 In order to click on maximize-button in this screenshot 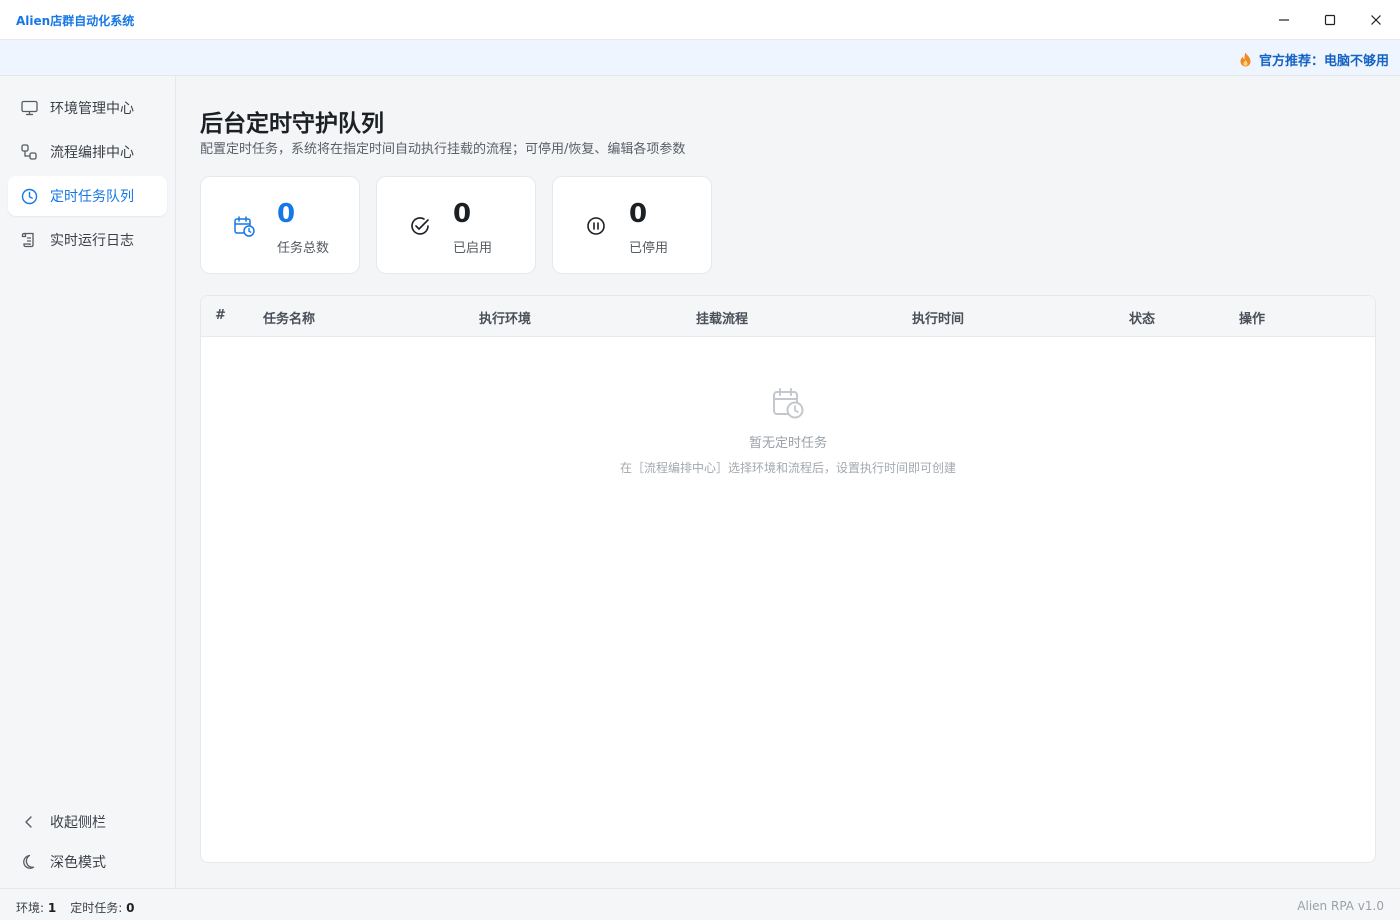, I will do `click(1330, 20)`.